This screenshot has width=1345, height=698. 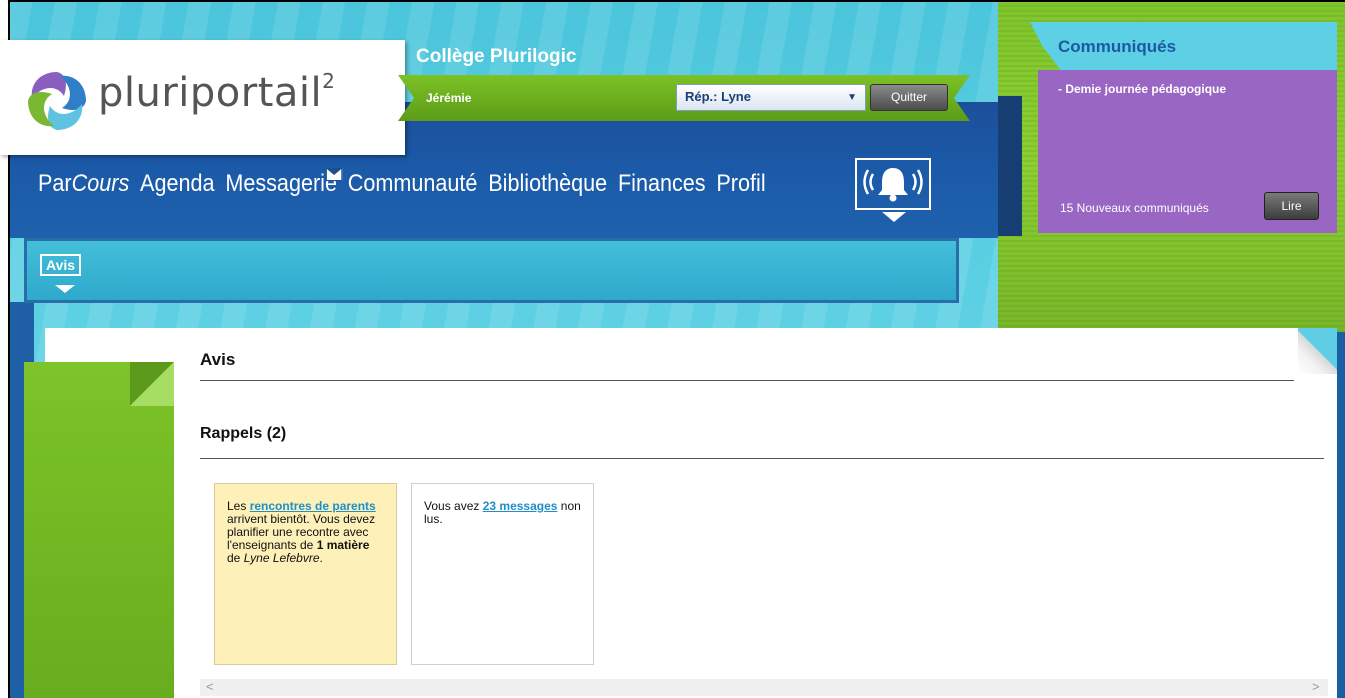 I want to click on logo-wordmark: pluriportail2, so click(x=217, y=92).